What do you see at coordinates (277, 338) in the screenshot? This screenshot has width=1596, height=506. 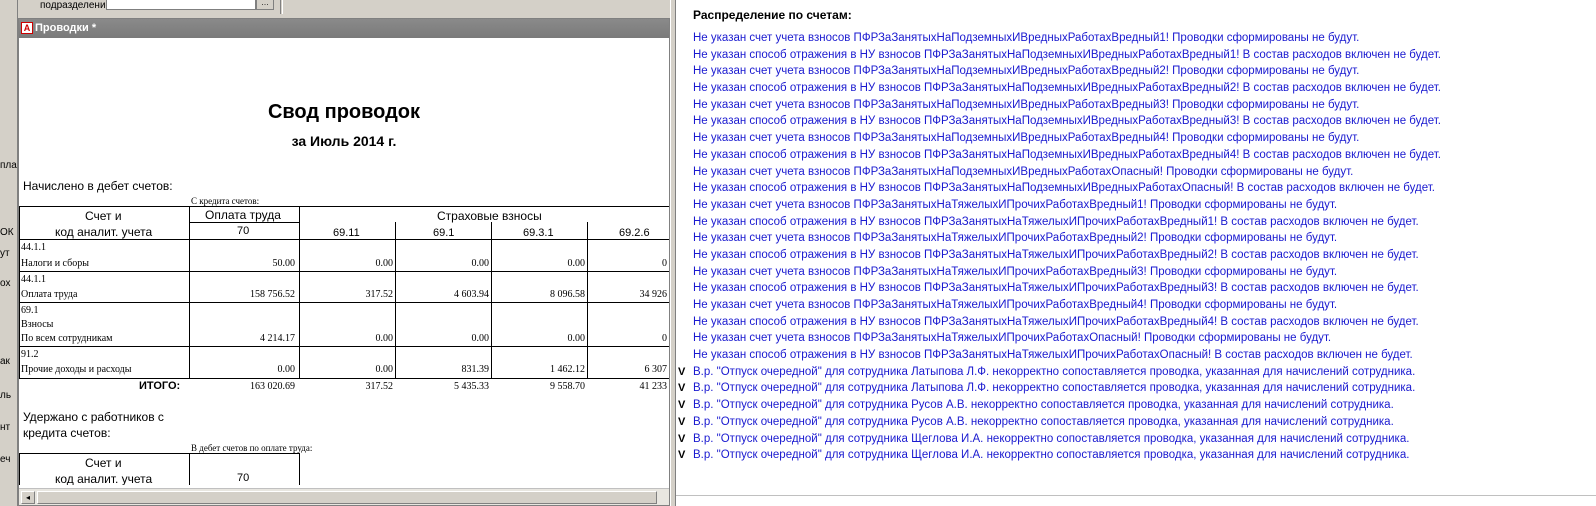 I see `row-value: 4 214.17` at bounding box center [277, 338].